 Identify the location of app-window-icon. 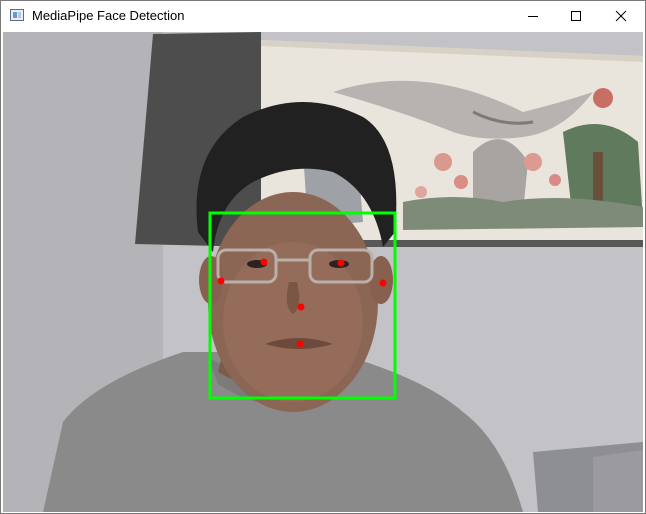
(17, 15).